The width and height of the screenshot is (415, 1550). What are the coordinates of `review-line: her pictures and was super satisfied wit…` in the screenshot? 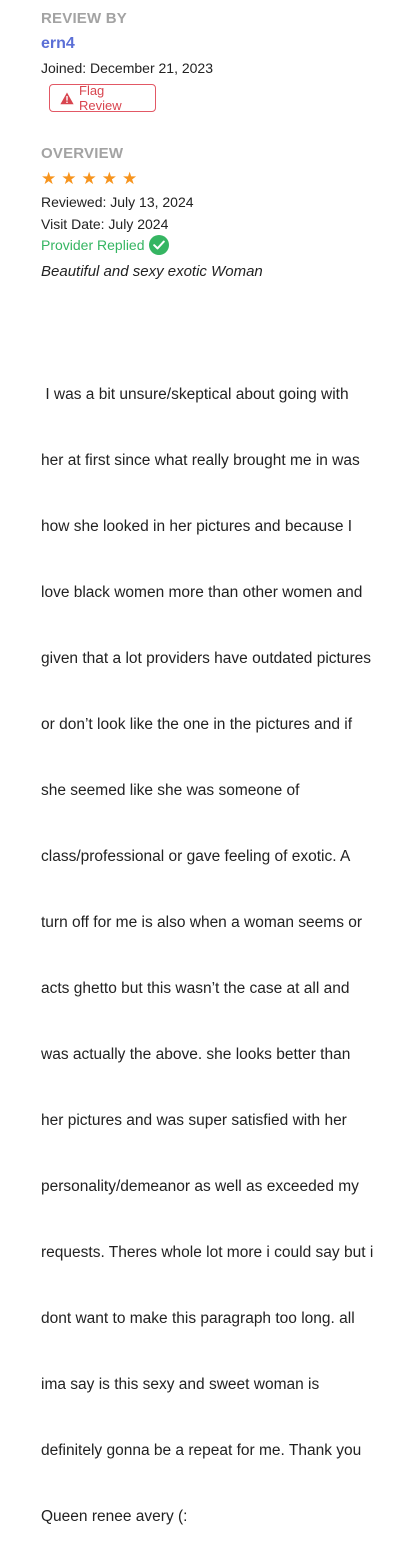 It's located at (194, 1120).